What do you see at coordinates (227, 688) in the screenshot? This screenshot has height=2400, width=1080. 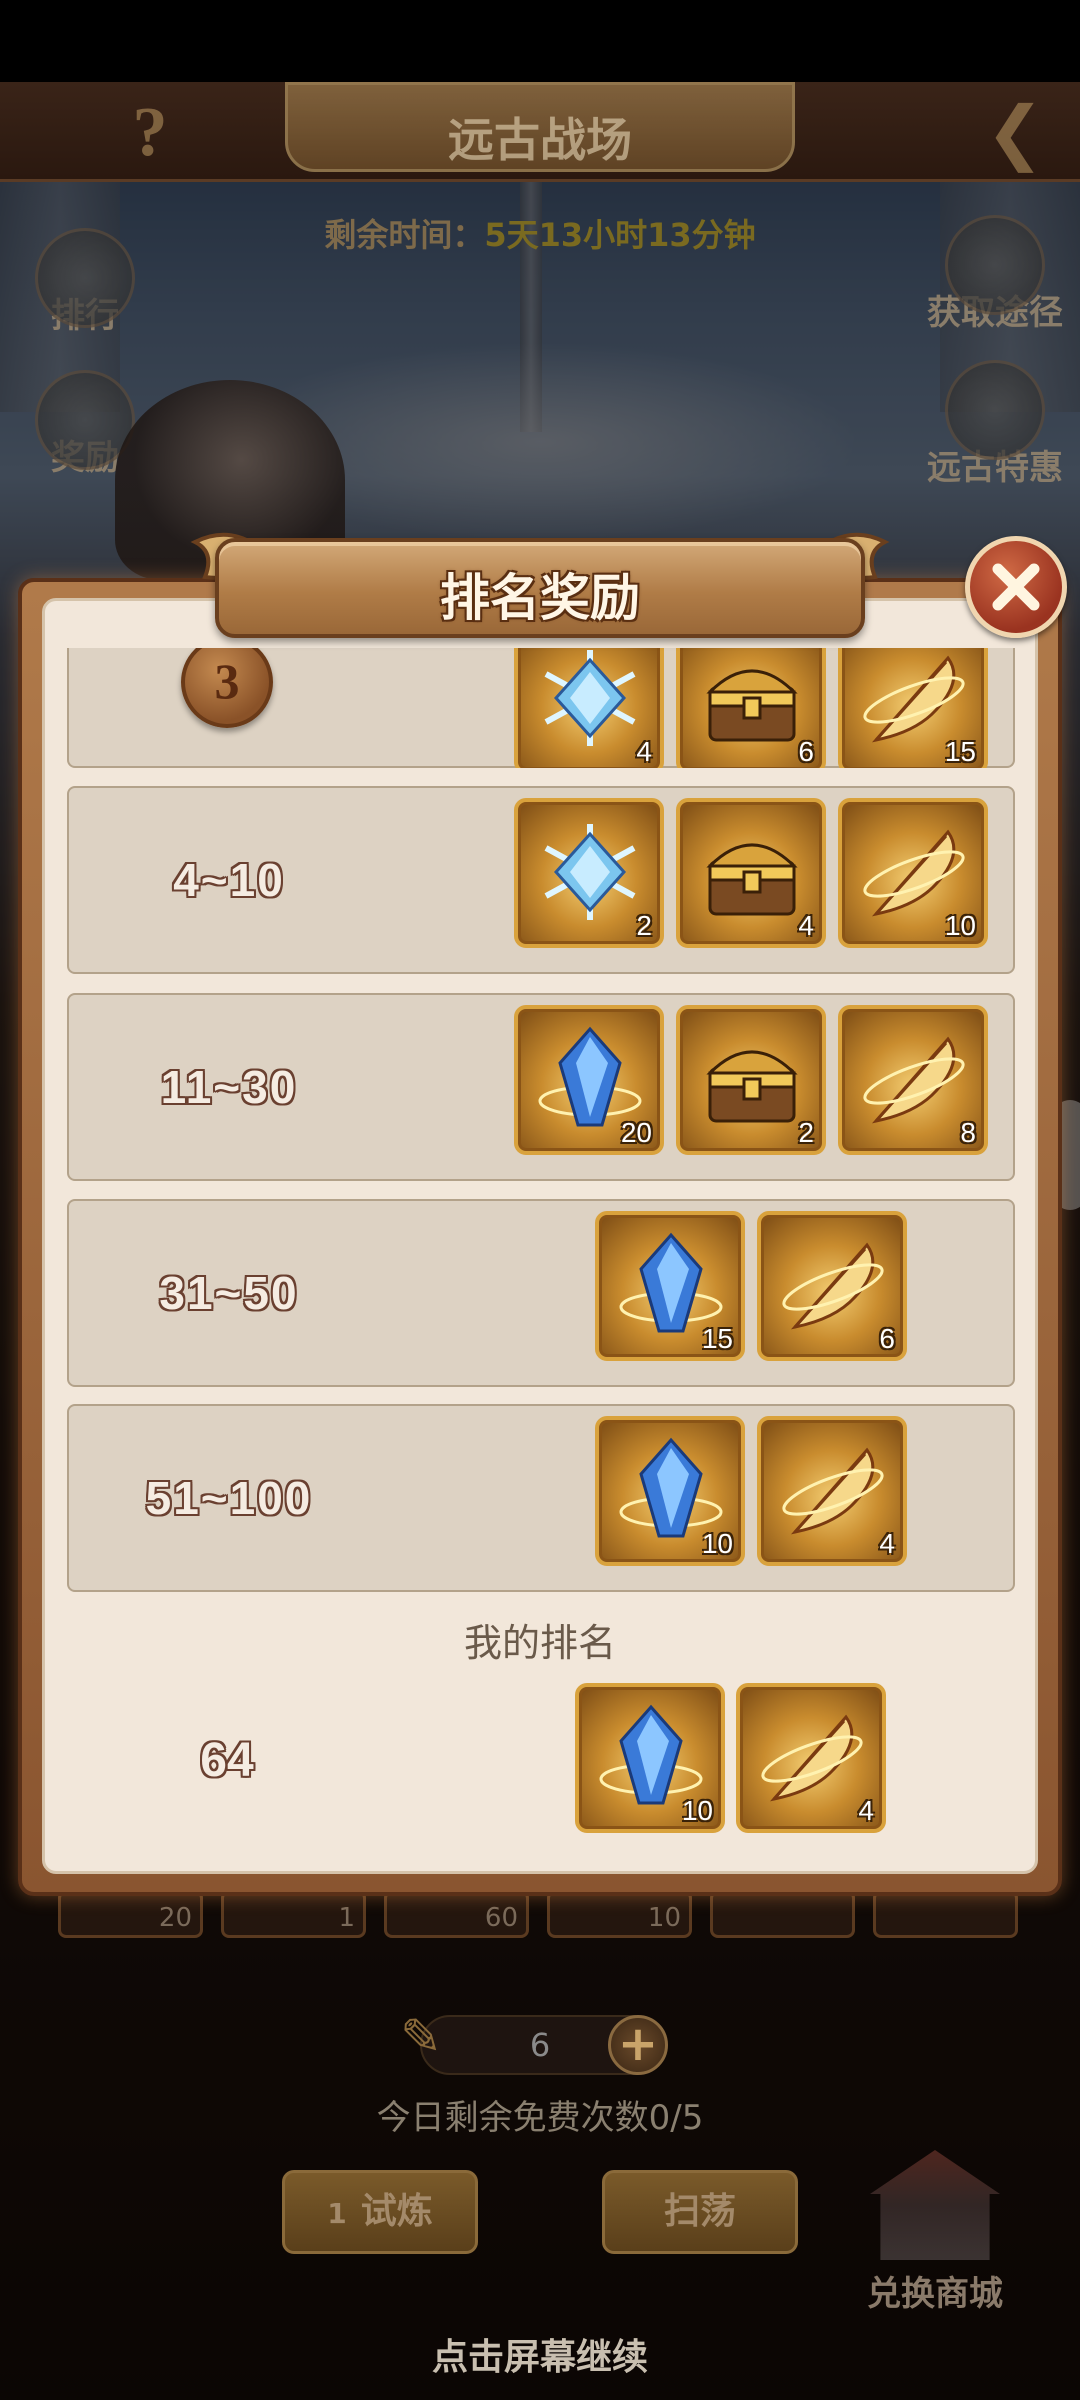 I see `rank-medal-icon: 3` at bounding box center [227, 688].